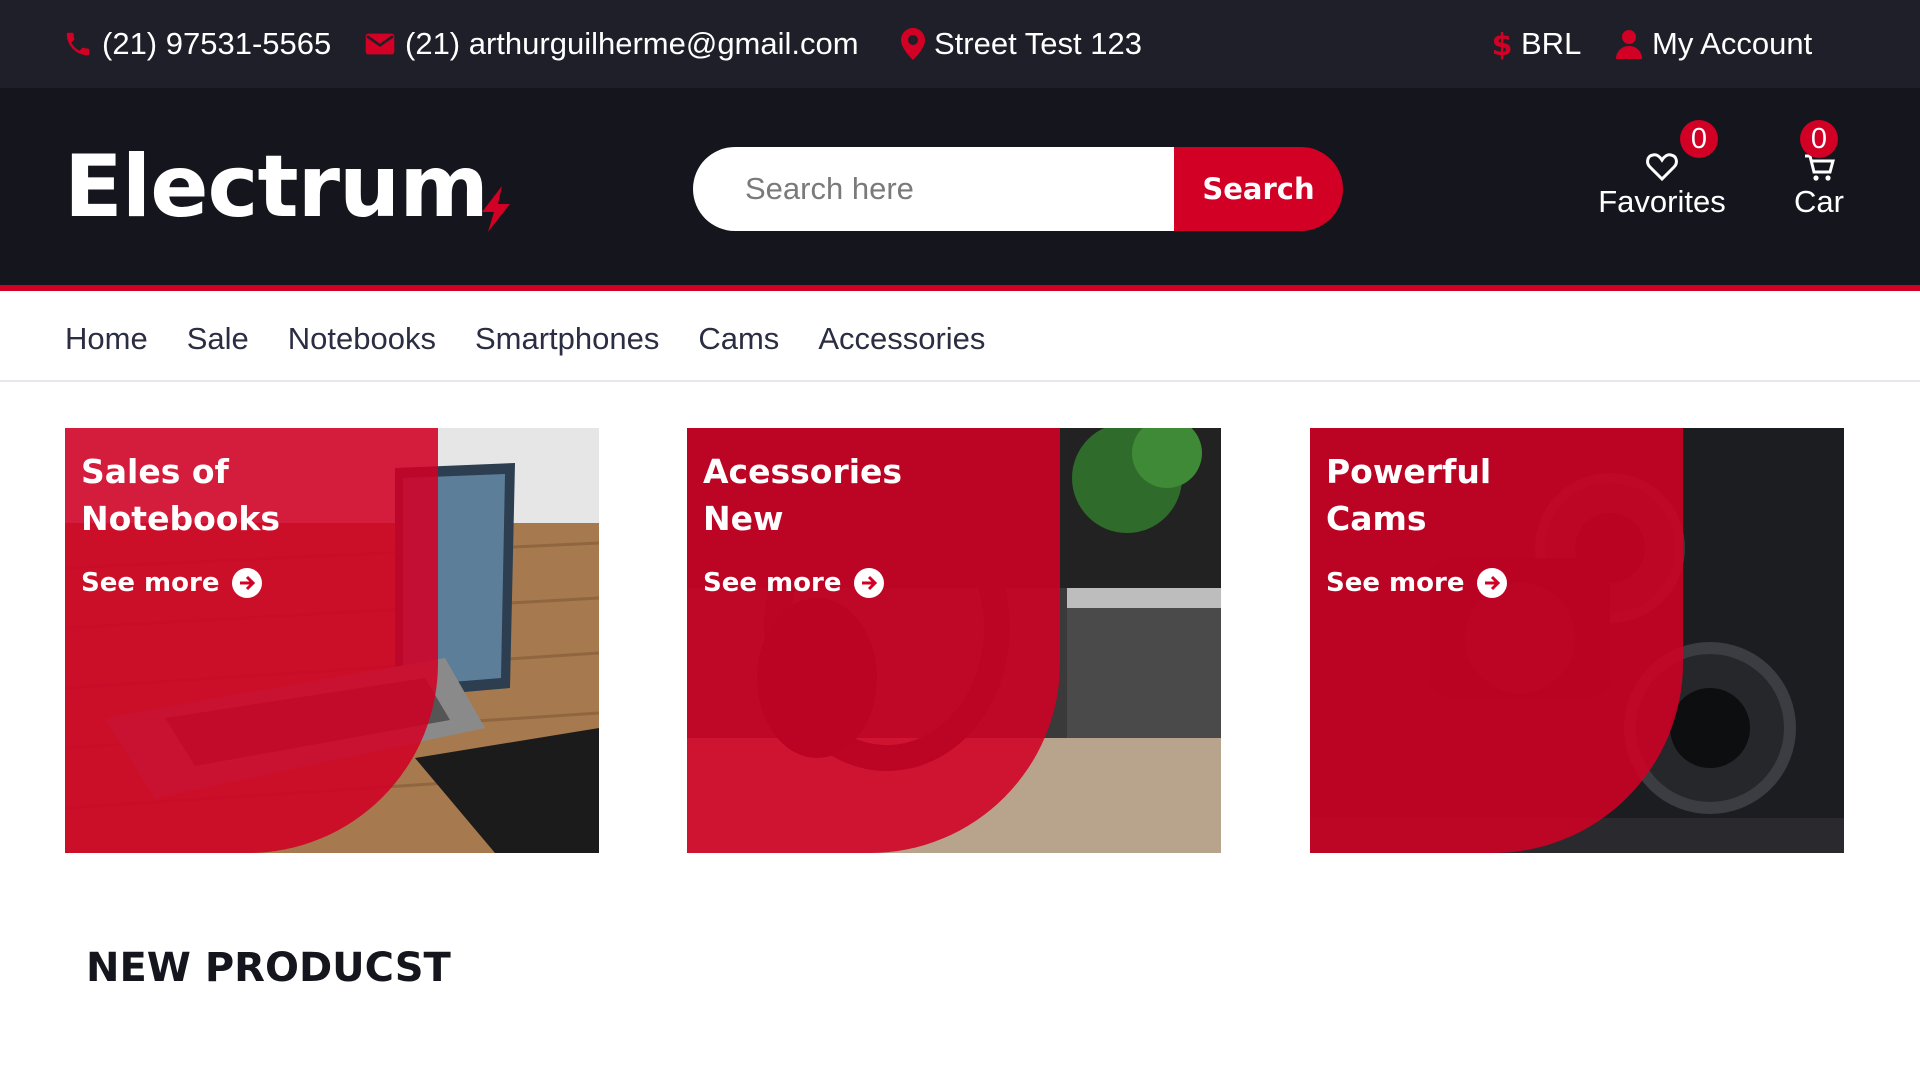  What do you see at coordinates (868, 495) in the screenshot?
I see `banner-title: Acessories New` at bounding box center [868, 495].